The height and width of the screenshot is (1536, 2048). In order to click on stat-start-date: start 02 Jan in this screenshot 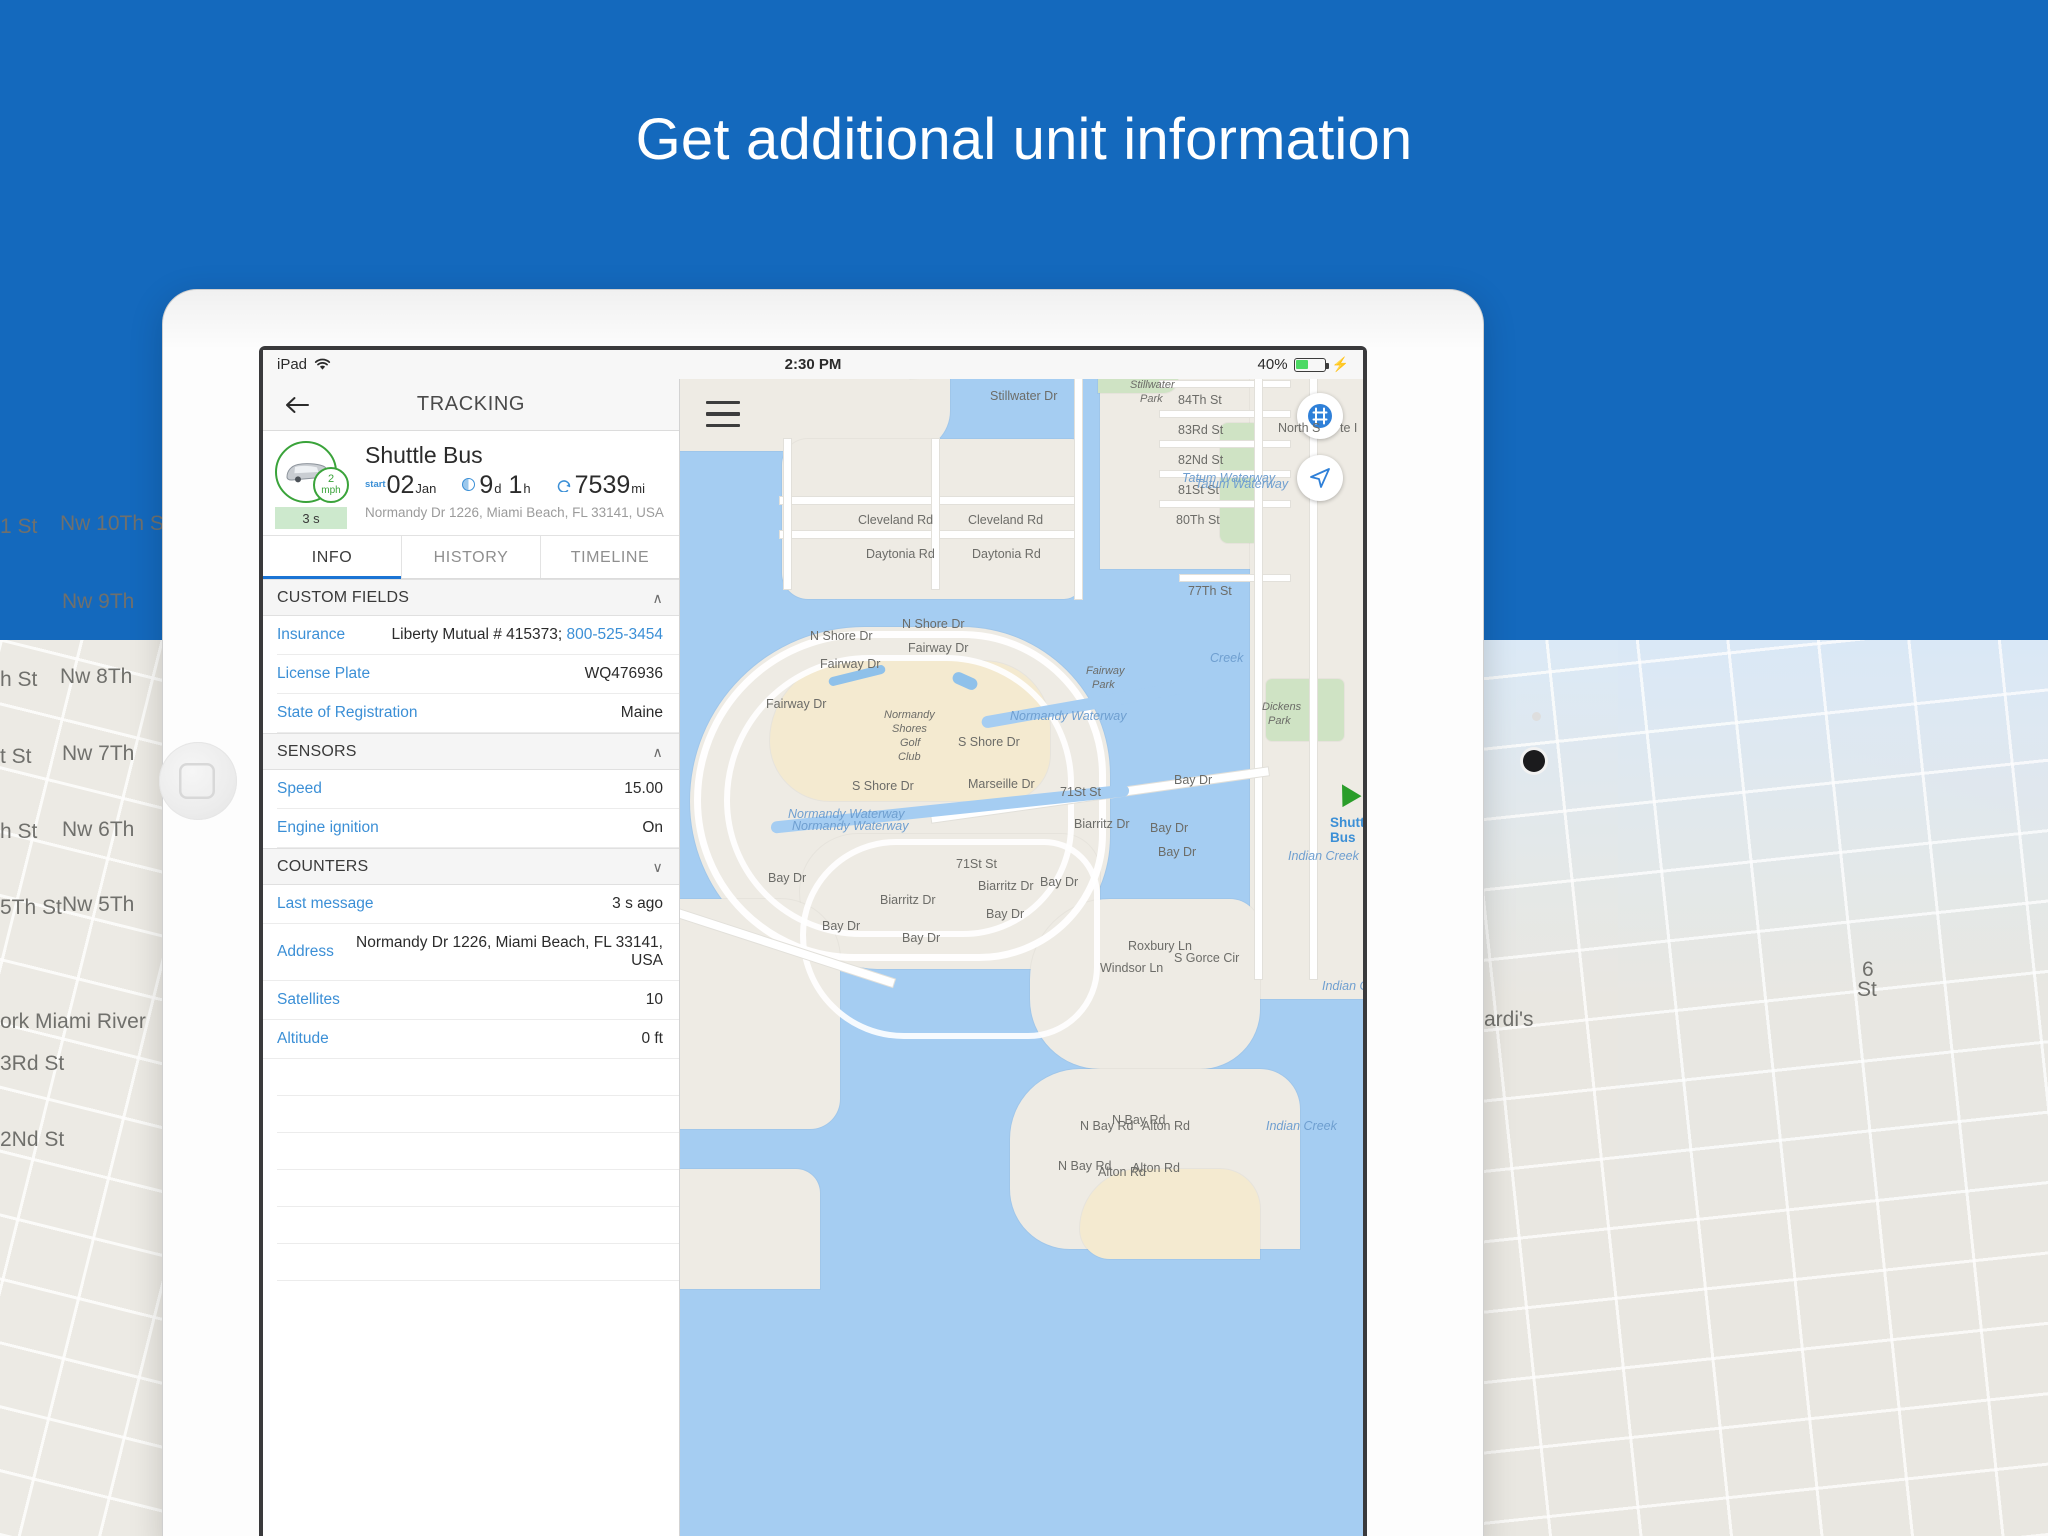, I will do `click(401, 485)`.